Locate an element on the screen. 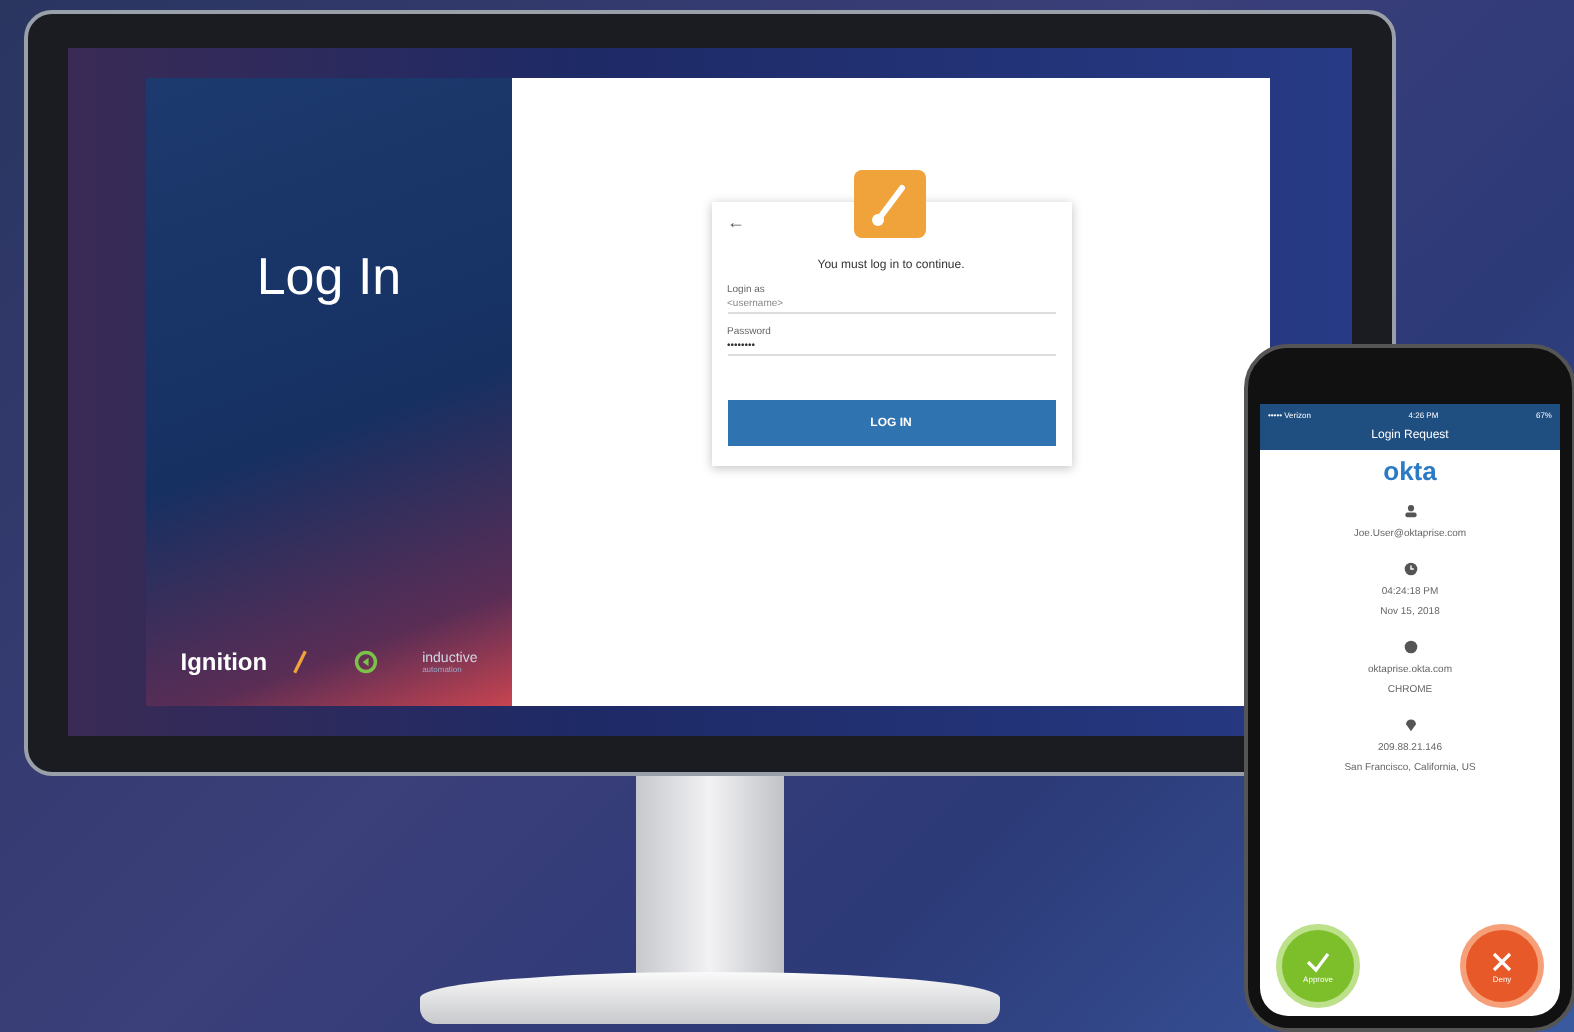  back-button: ← is located at coordinates (736, 223).